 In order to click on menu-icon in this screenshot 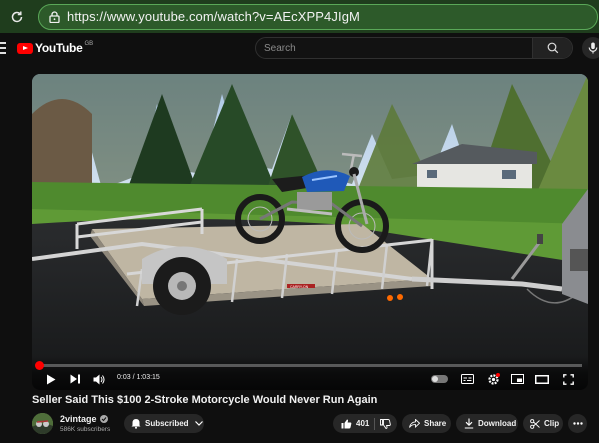, I will do `click(3, 48)`.